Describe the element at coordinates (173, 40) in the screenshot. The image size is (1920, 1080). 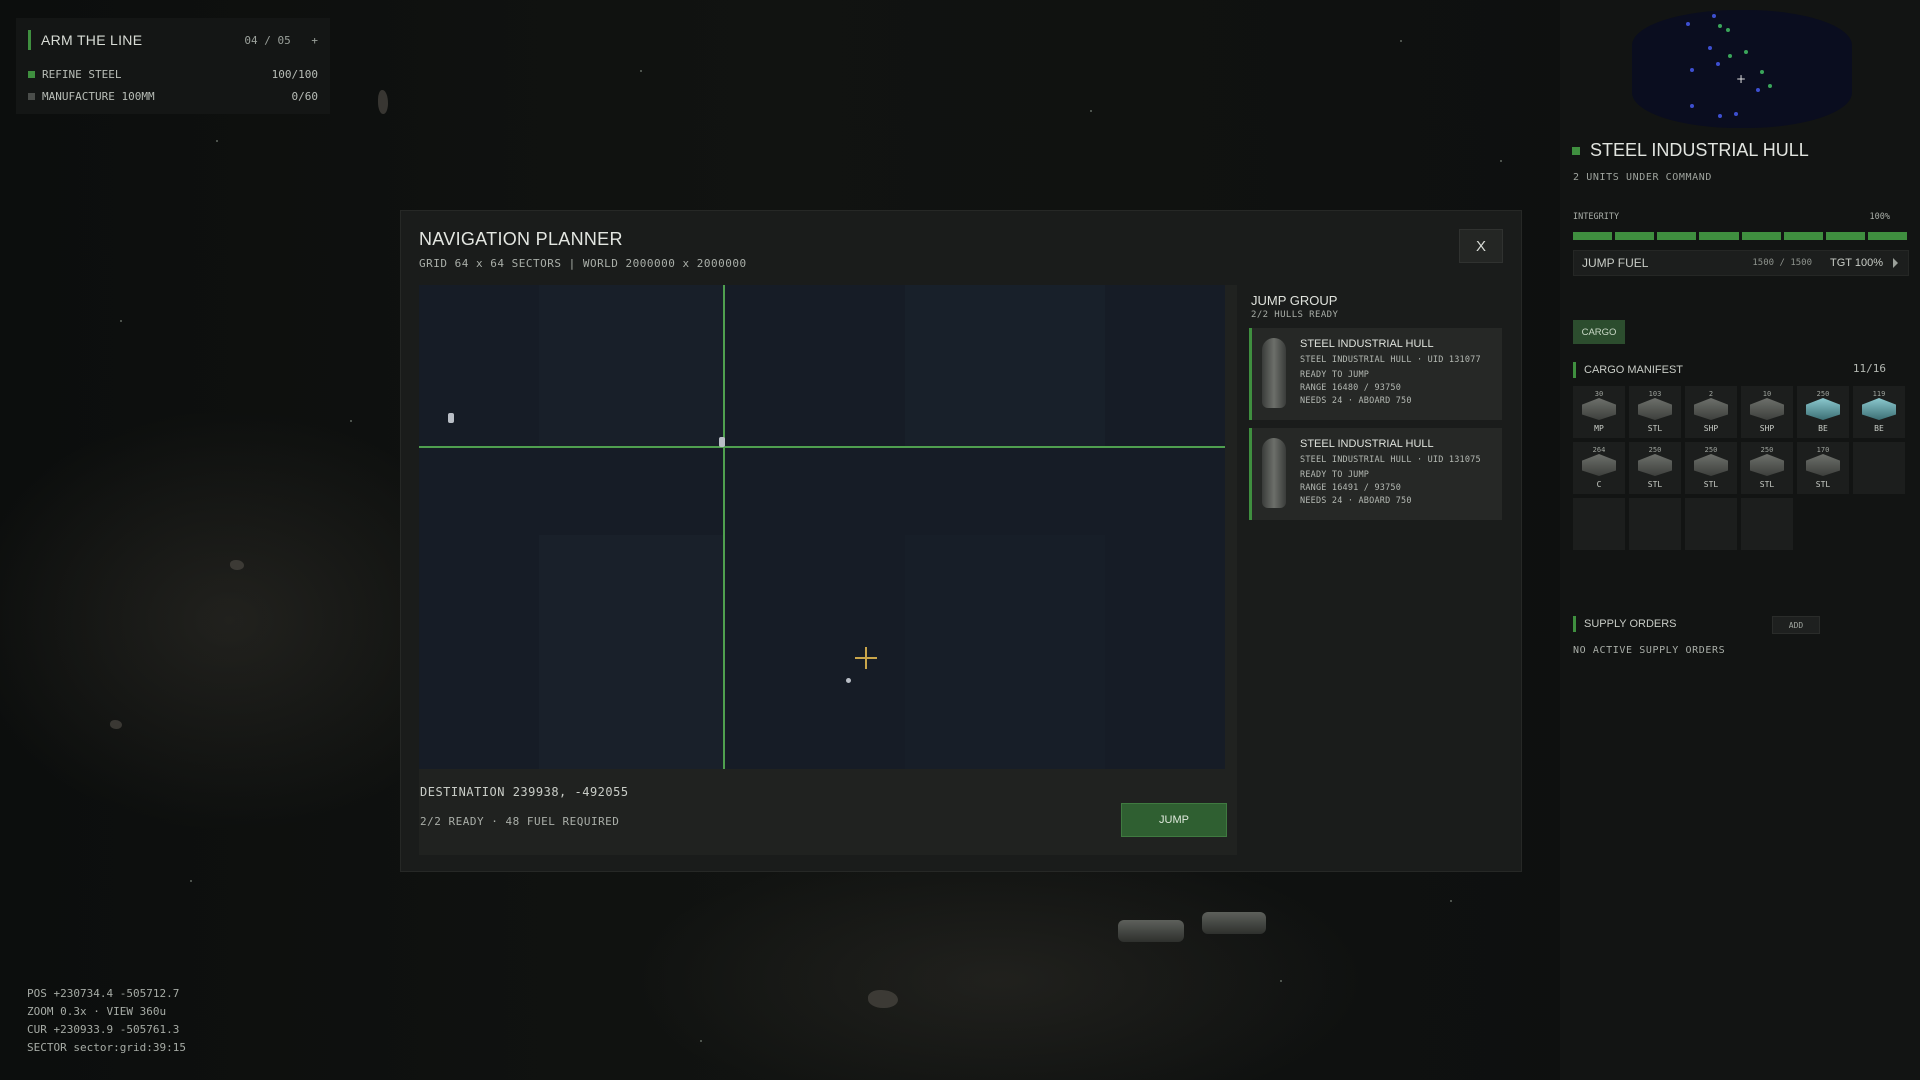
I see `quest-header: ARM THE LINE 04 / 05 +` at that location.